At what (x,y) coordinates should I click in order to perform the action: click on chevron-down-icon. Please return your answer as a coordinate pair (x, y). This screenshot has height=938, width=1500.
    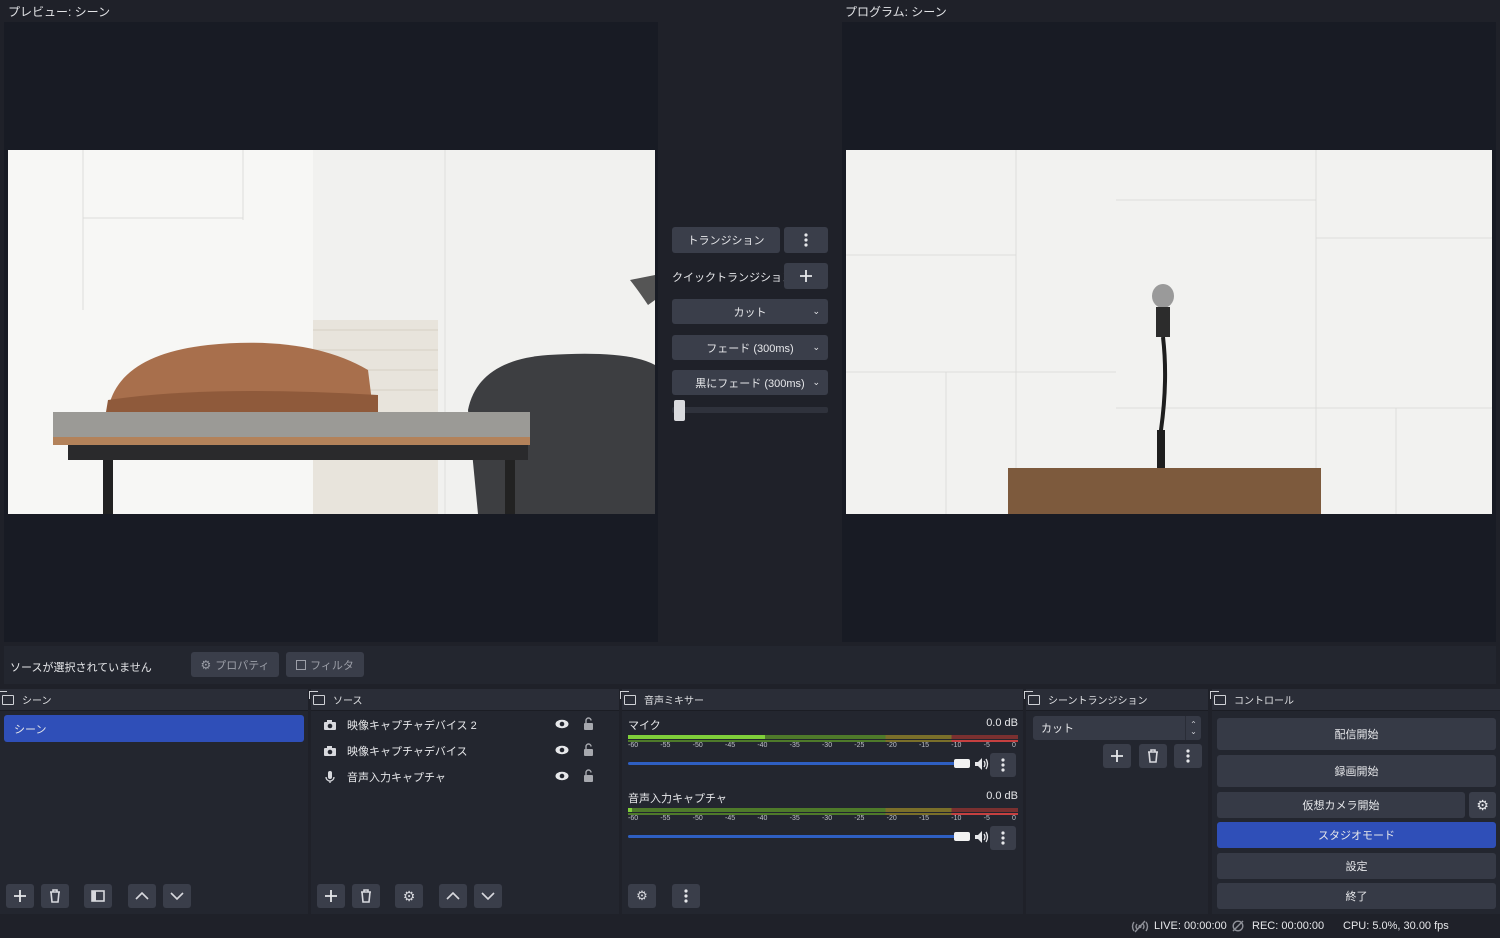
    Looking at the image, I should click on (177, 896).